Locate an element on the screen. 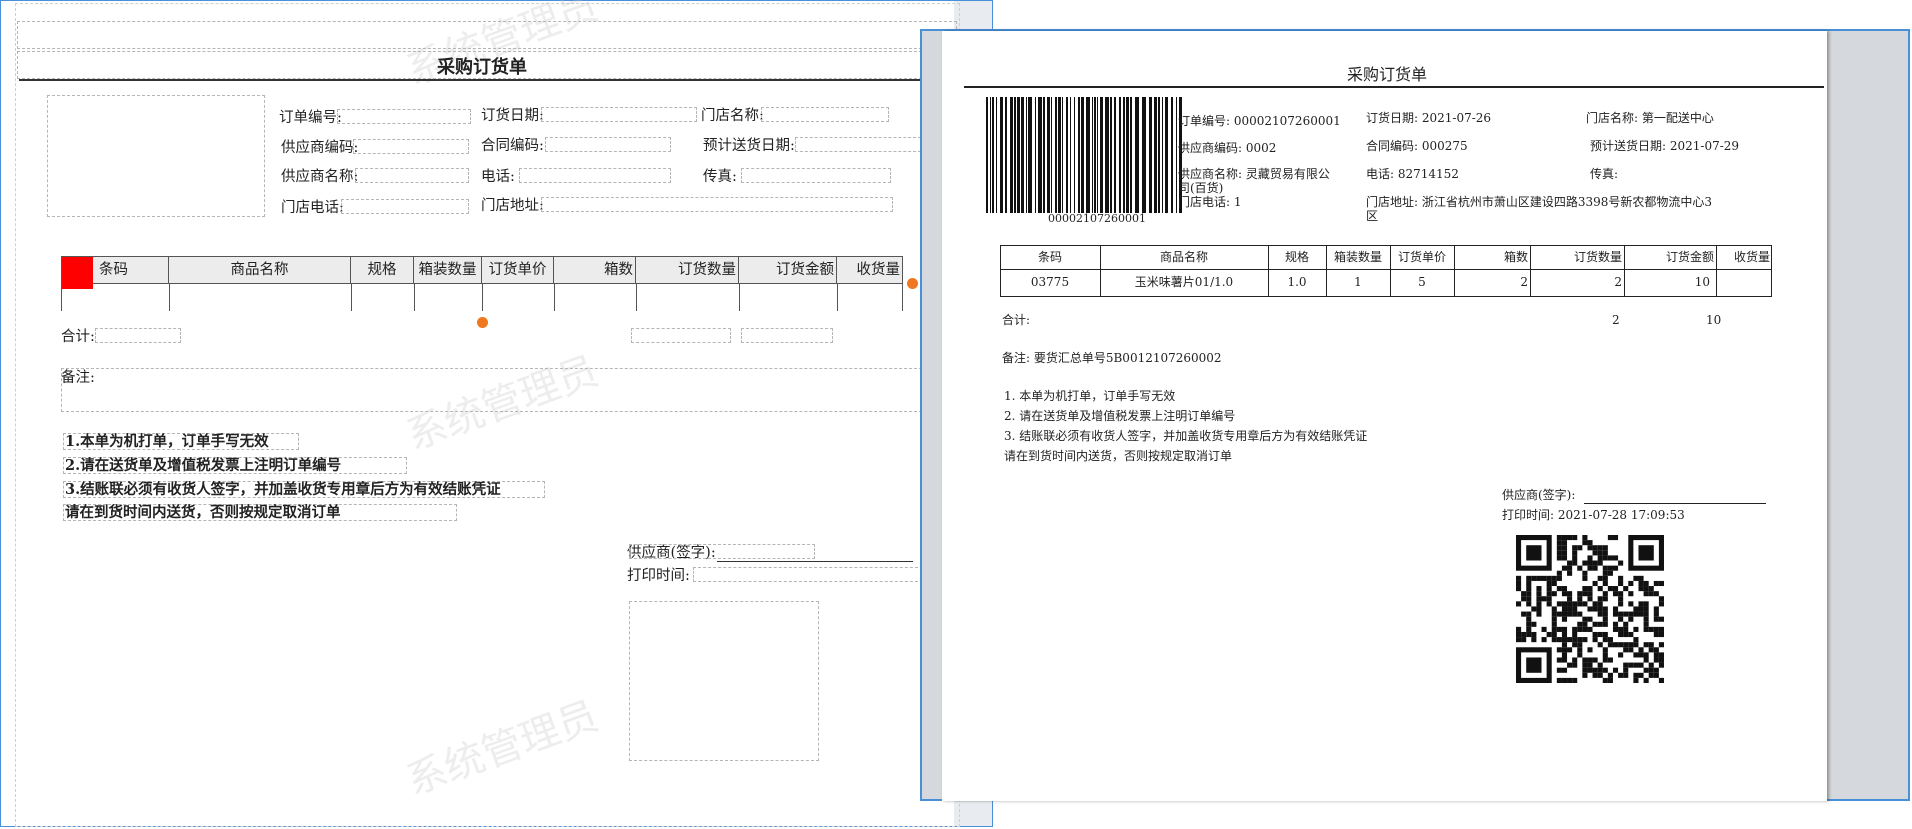 This screenshot has width=1912, height=829. fax-label: 传真: is located at coordinates (720, 177).